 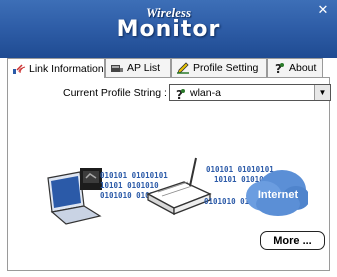 What do you see at coordinates (129, 185) in the screenshot?
I see `bits-left-2: 10101 0101010` at bounding box center [129, 185].